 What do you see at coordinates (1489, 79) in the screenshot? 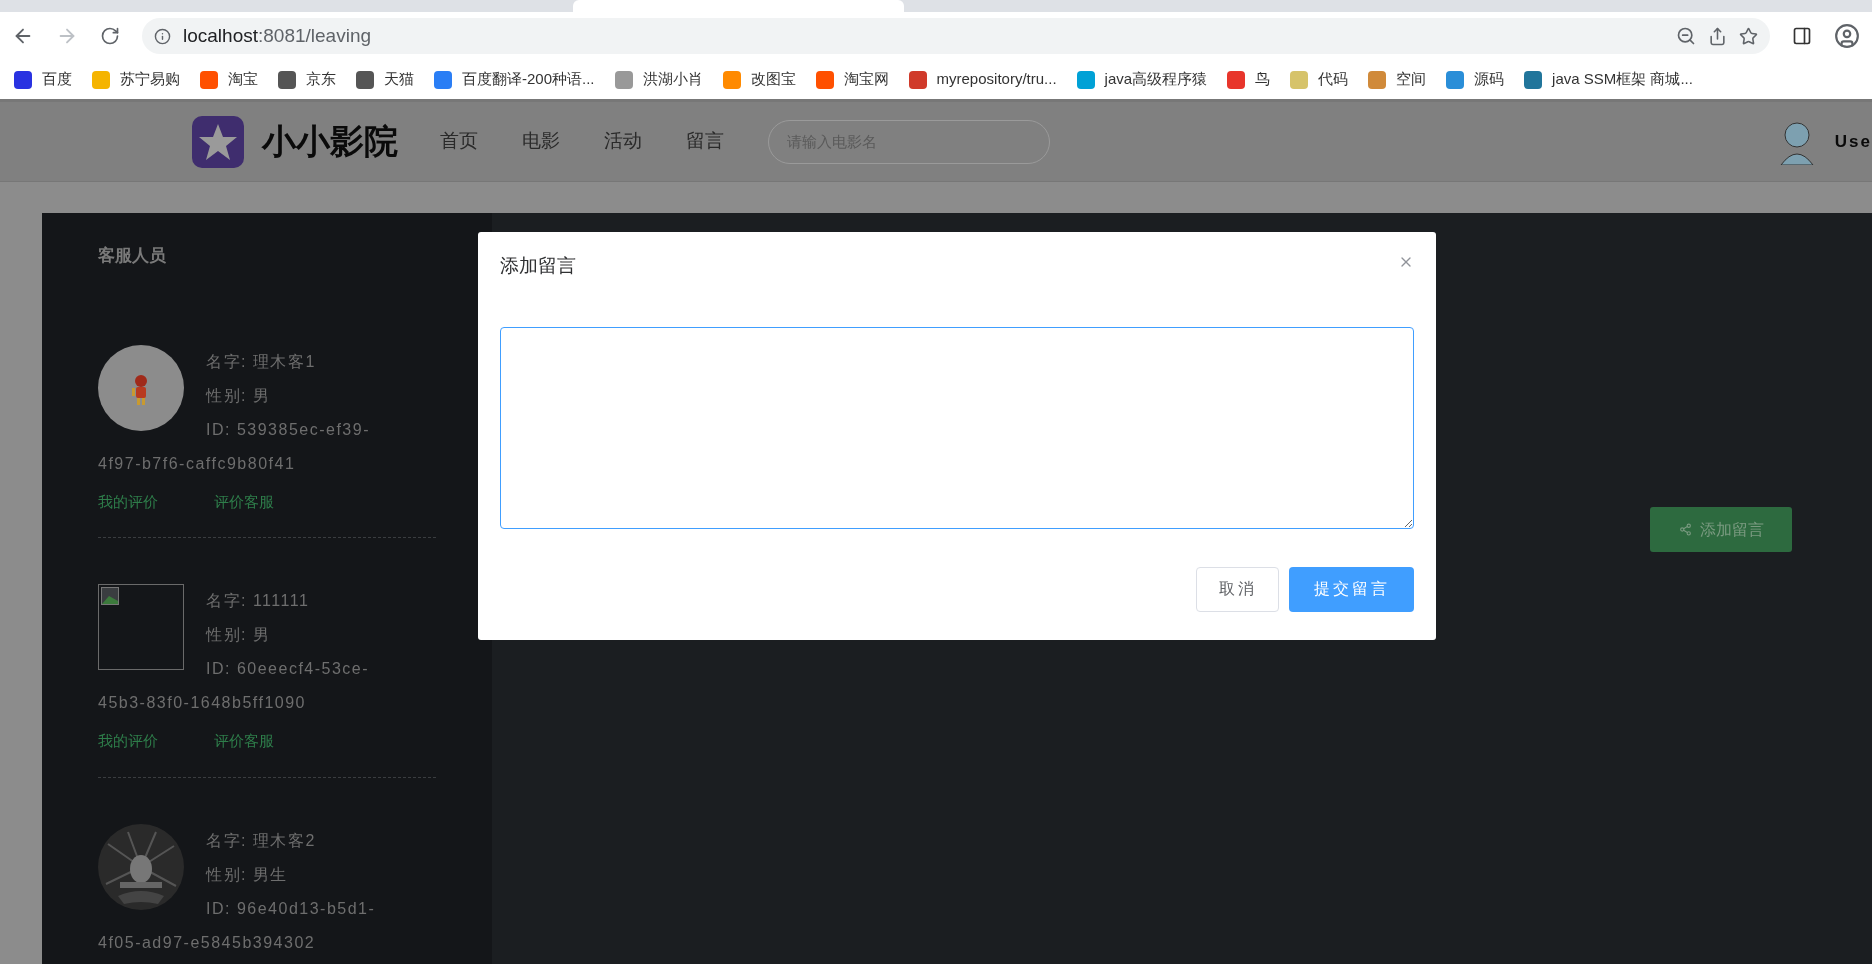
I see `bookmark-link: 源码` at bounding box center [1489, 79].